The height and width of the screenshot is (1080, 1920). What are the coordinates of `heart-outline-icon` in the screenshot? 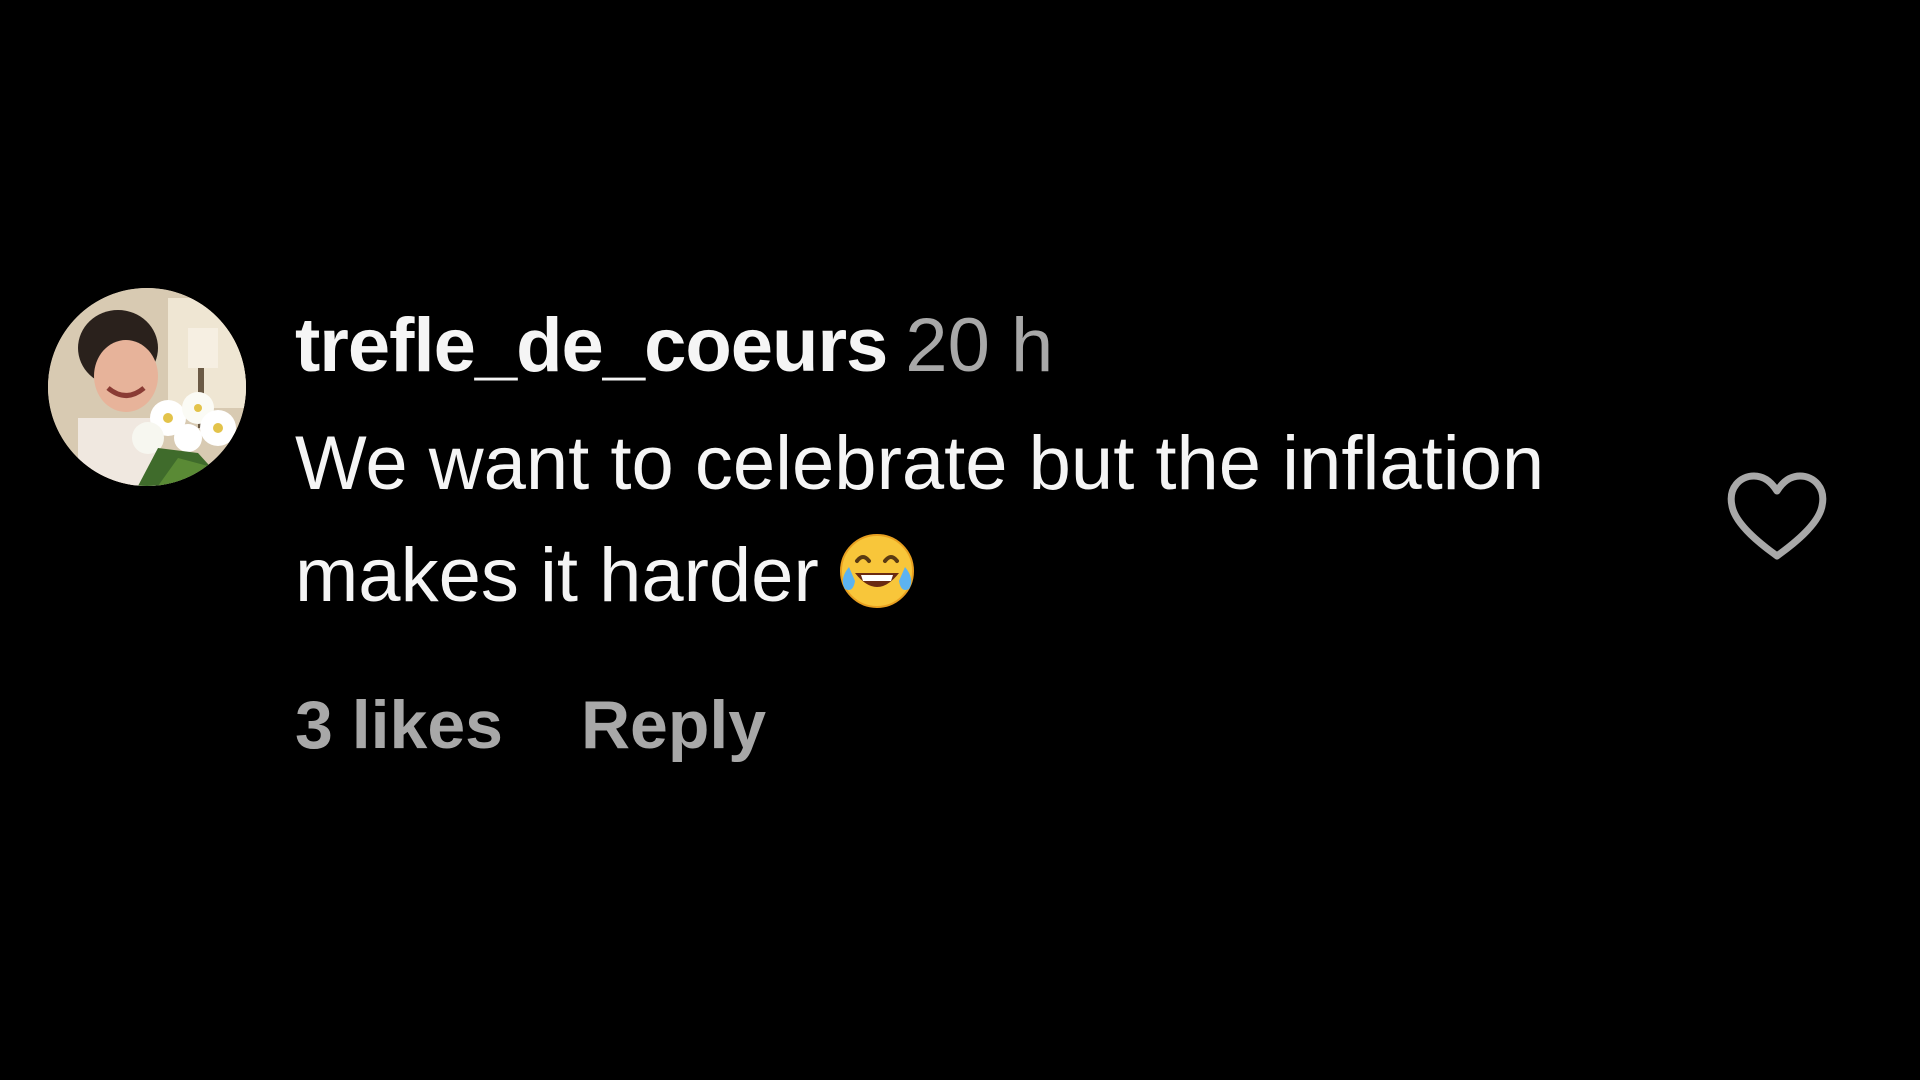 It's located at (1777, 518).